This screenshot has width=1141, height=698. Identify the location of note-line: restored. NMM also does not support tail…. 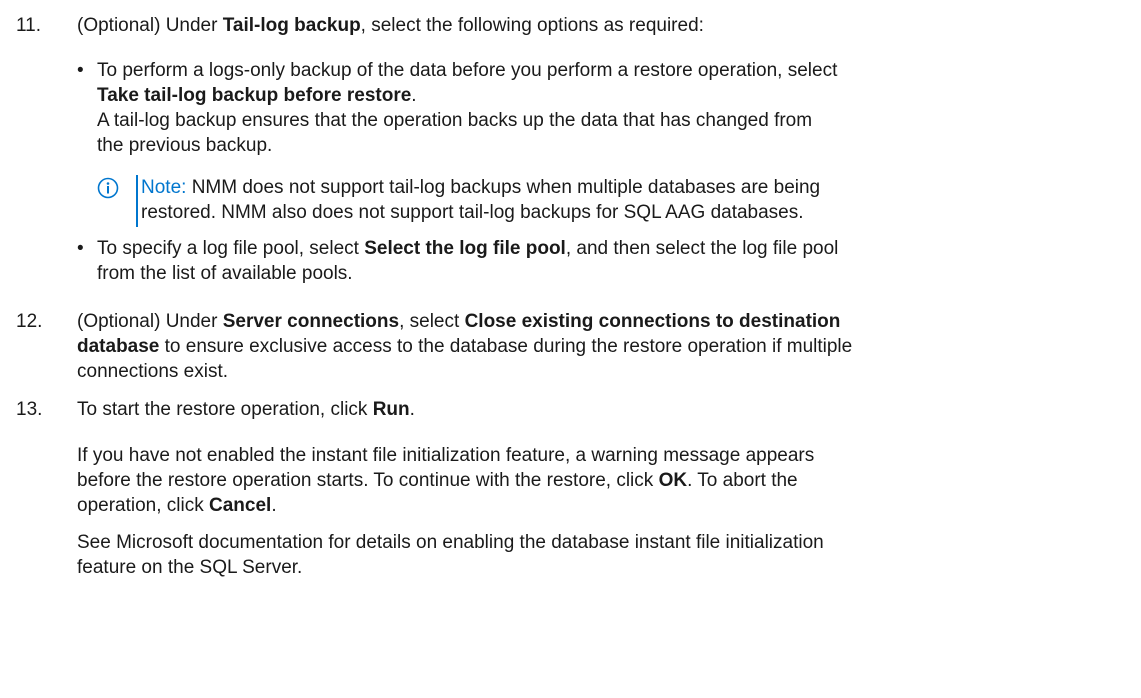
(472, 212).